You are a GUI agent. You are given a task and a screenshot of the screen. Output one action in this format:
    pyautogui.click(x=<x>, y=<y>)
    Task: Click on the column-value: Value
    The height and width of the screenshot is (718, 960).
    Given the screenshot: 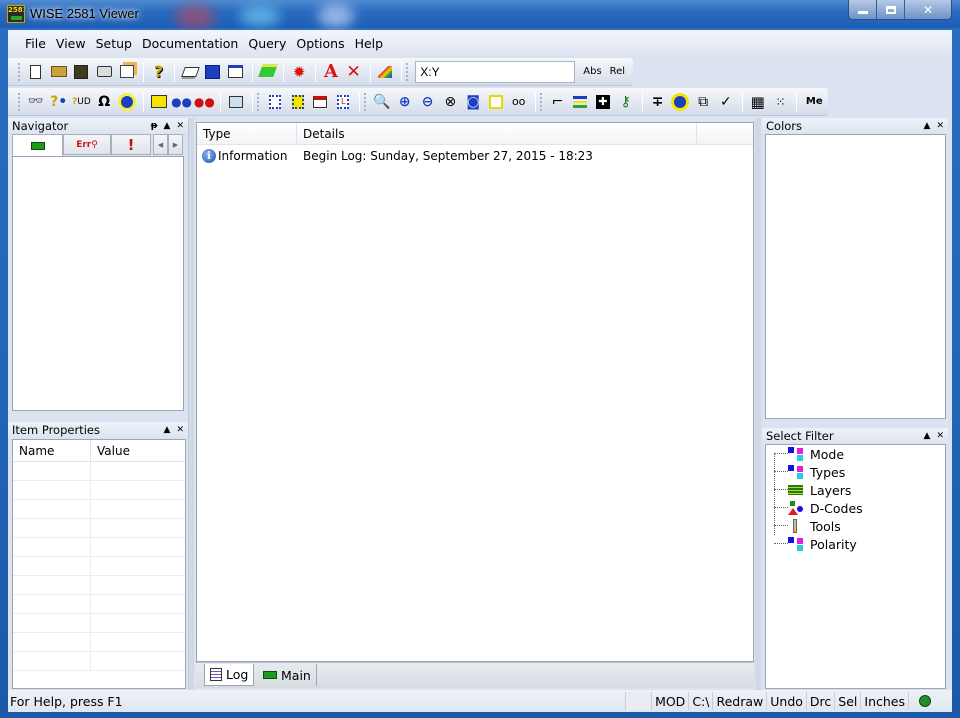 What is the action you would take?
    pyautogui.click(x=138, y=450)
    